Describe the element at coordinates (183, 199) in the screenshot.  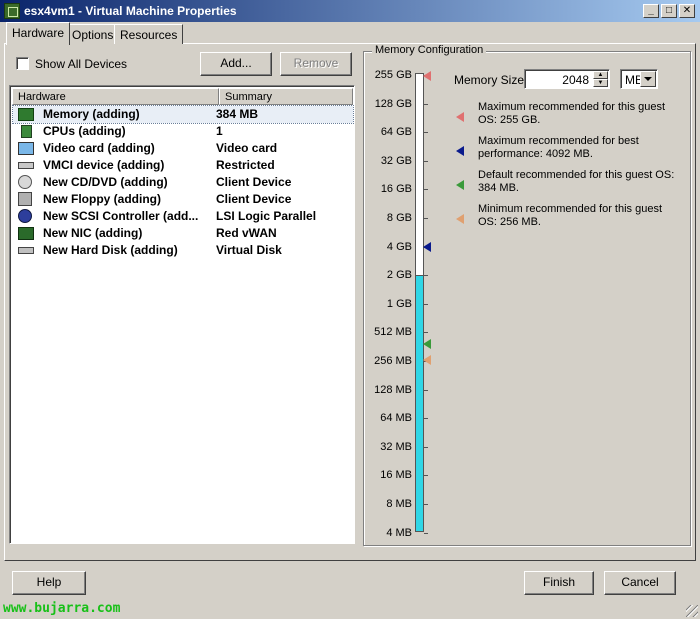
I see `hardware-row-floppy: New Floppy (adding) Client Device` at that location.